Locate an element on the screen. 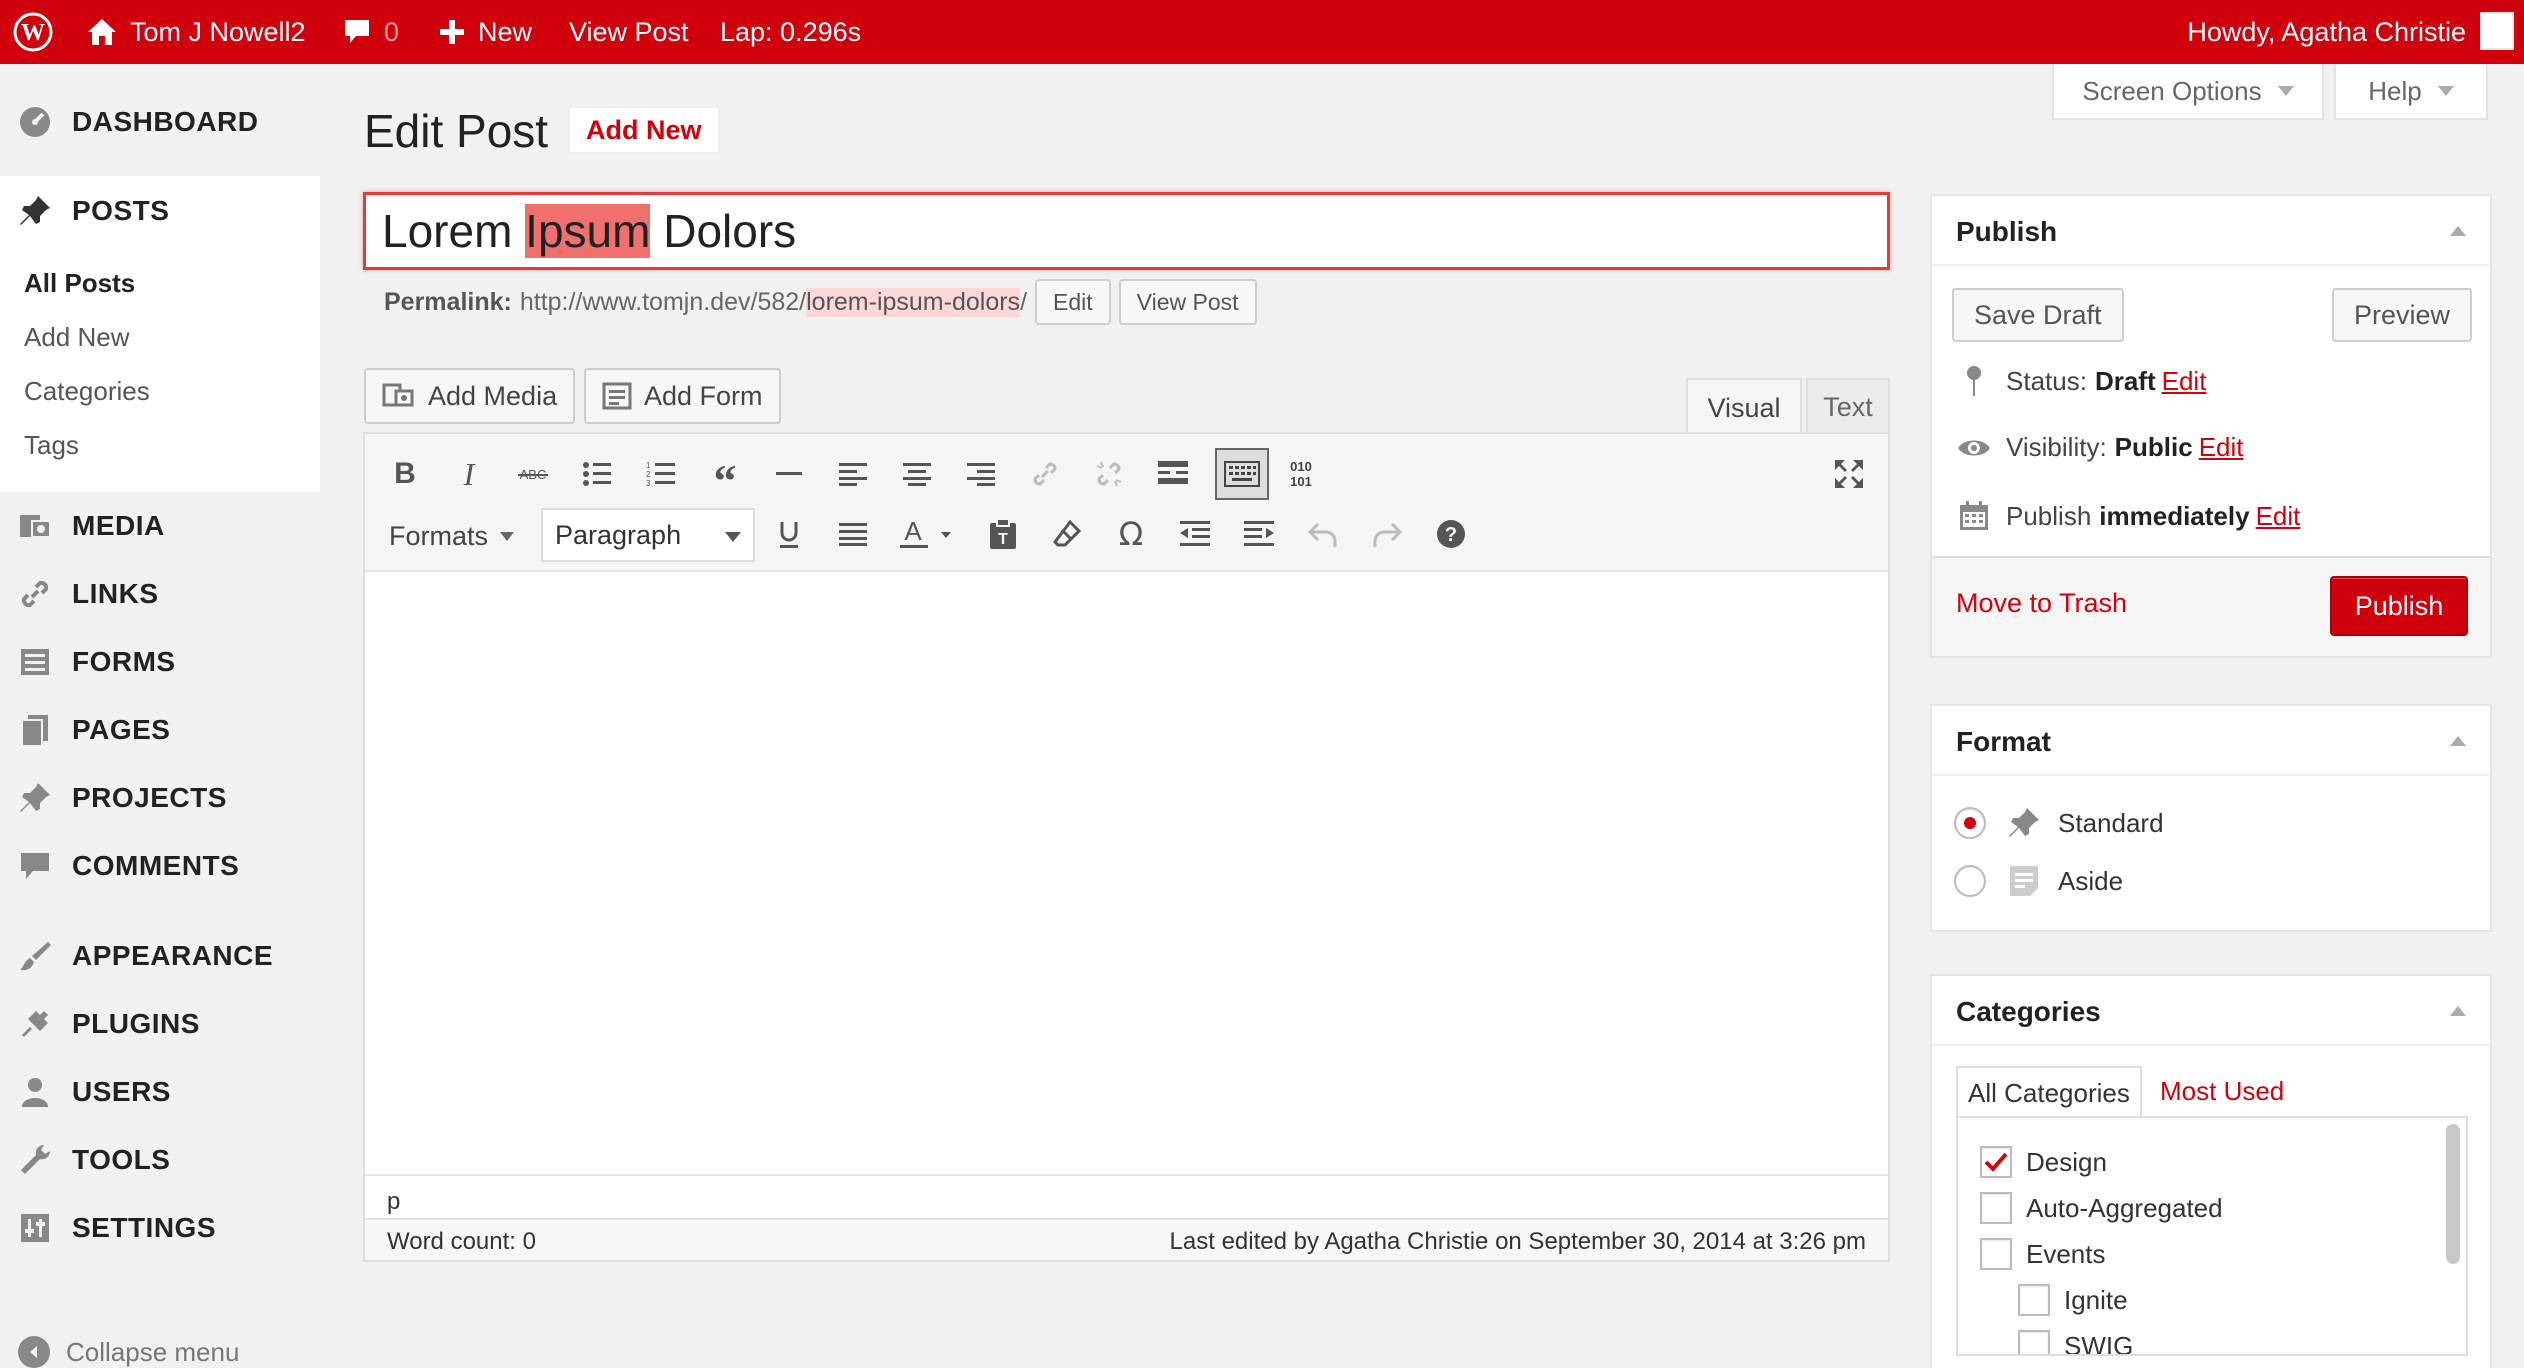  help-question-icon: ? is located at coordinates (1451, 534).